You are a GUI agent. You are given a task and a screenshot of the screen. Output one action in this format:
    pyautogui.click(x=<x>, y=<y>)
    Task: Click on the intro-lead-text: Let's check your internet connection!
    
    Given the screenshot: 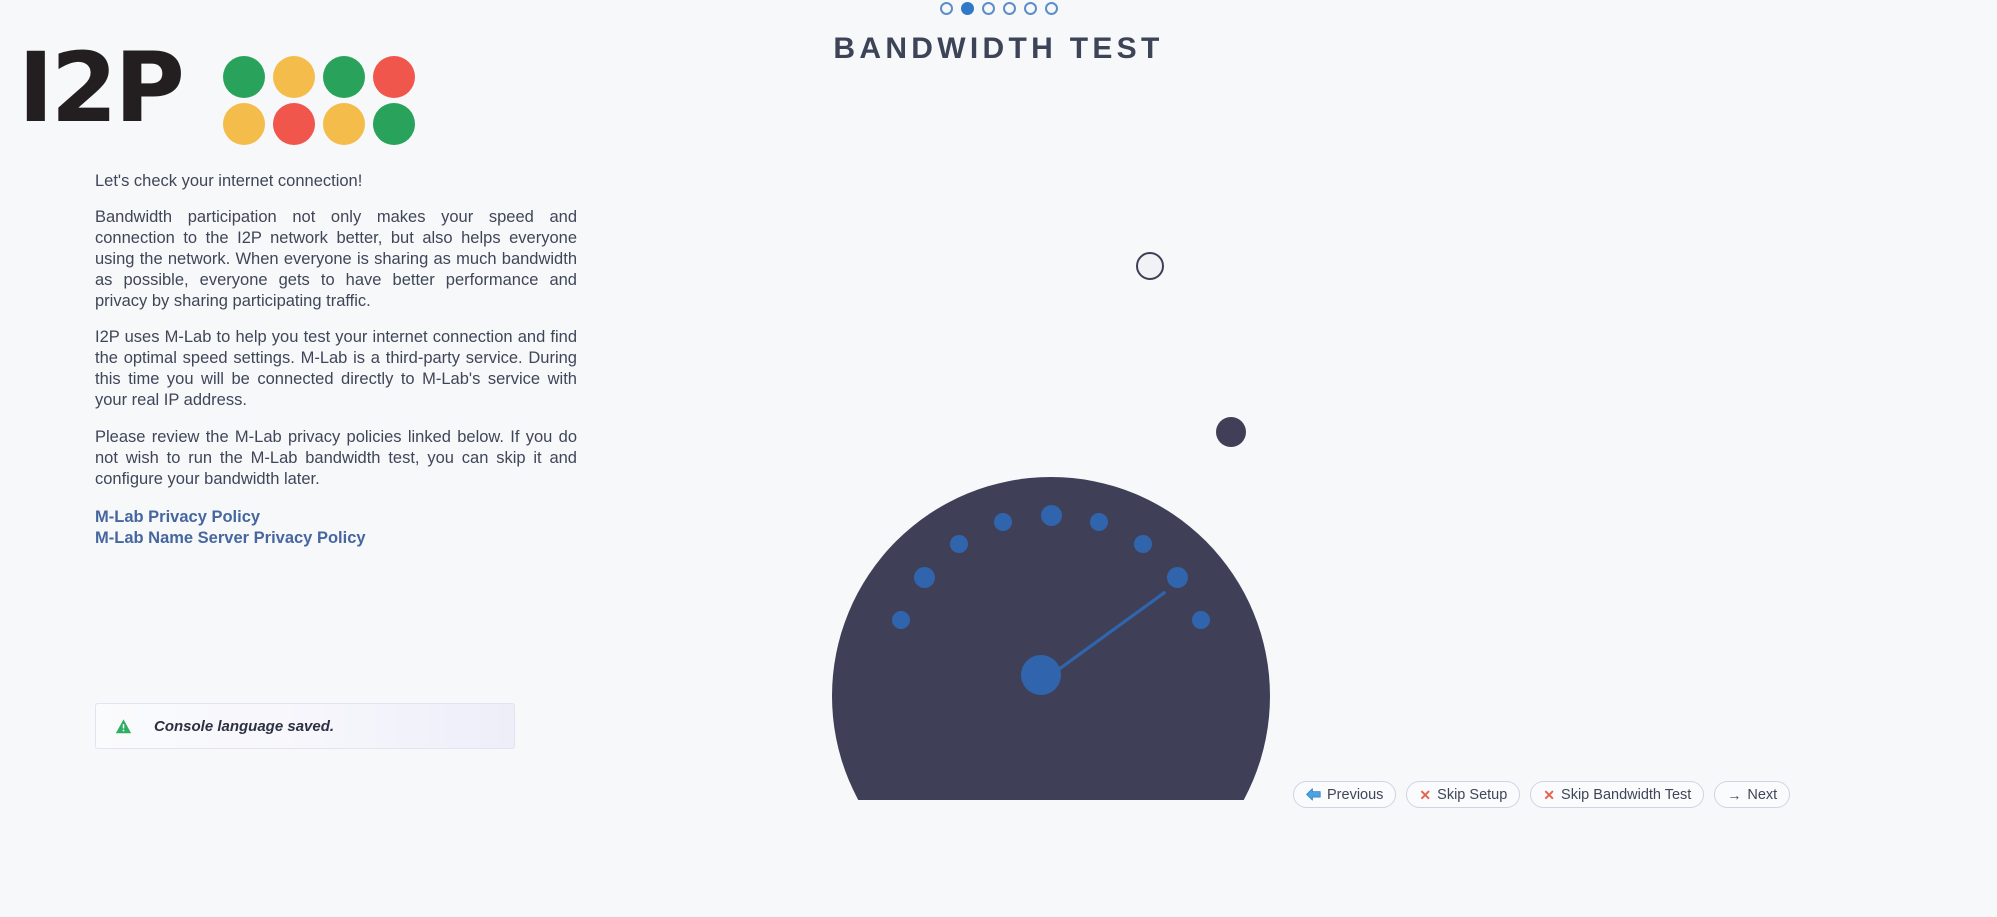 What is the action you would take?
    pyautogui.click(x=229, y=181)
    